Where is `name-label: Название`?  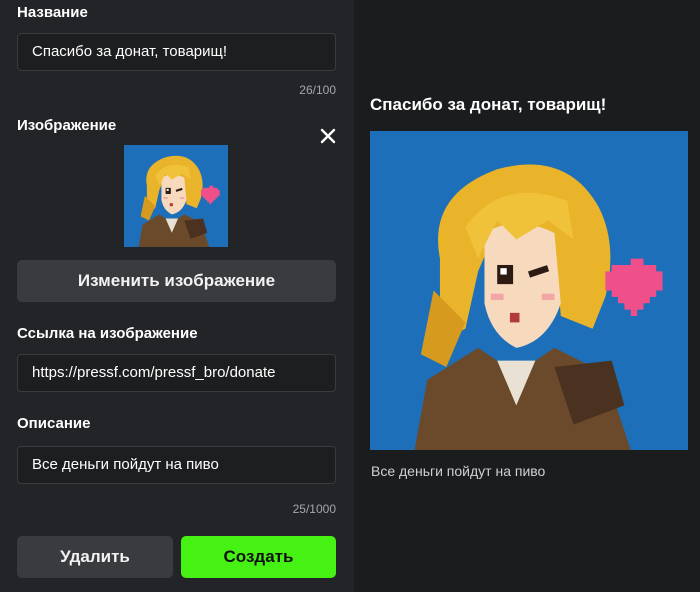 name-label: Название is located at coordinates (52, 12).